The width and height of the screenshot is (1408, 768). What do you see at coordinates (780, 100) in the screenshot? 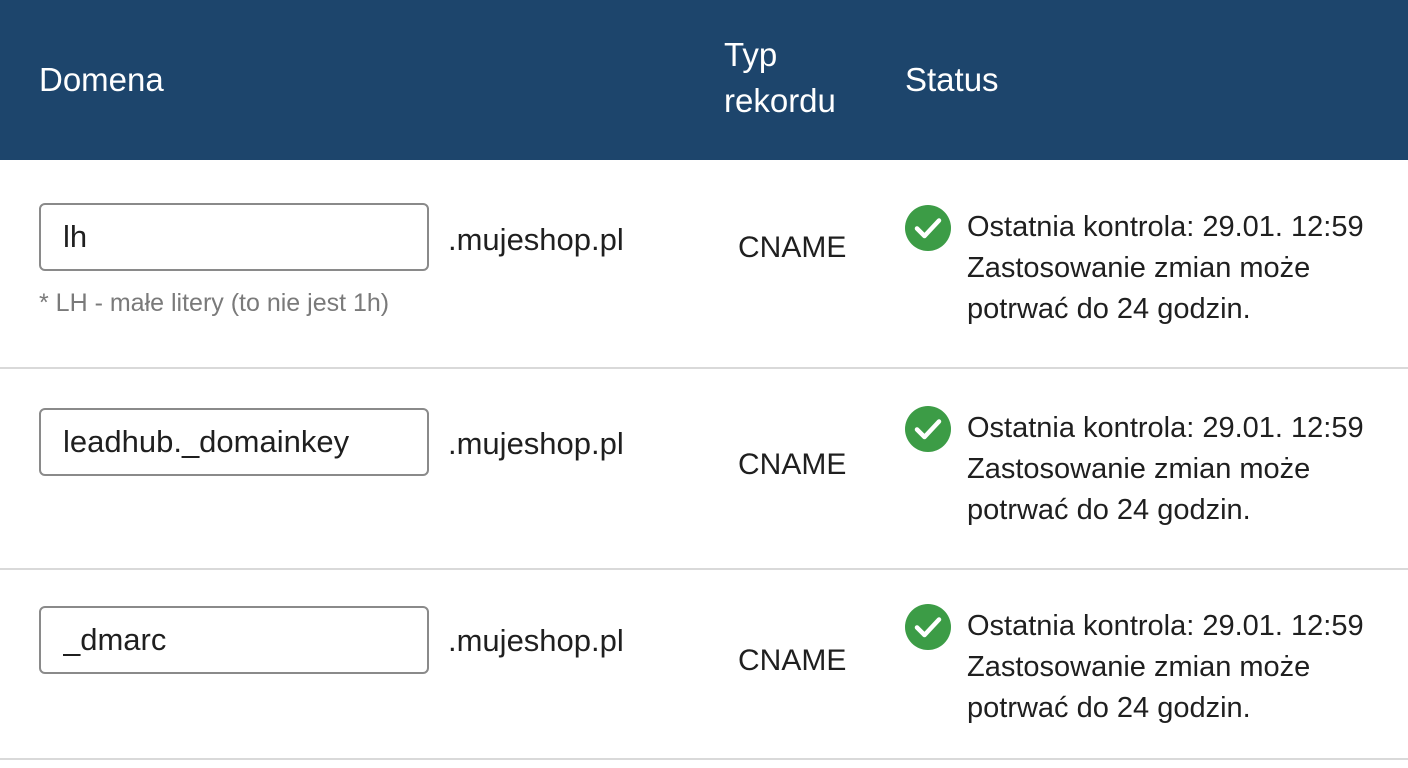
I see `column-header-record-type-line2: rekordu` at bounding box center [780, 100].